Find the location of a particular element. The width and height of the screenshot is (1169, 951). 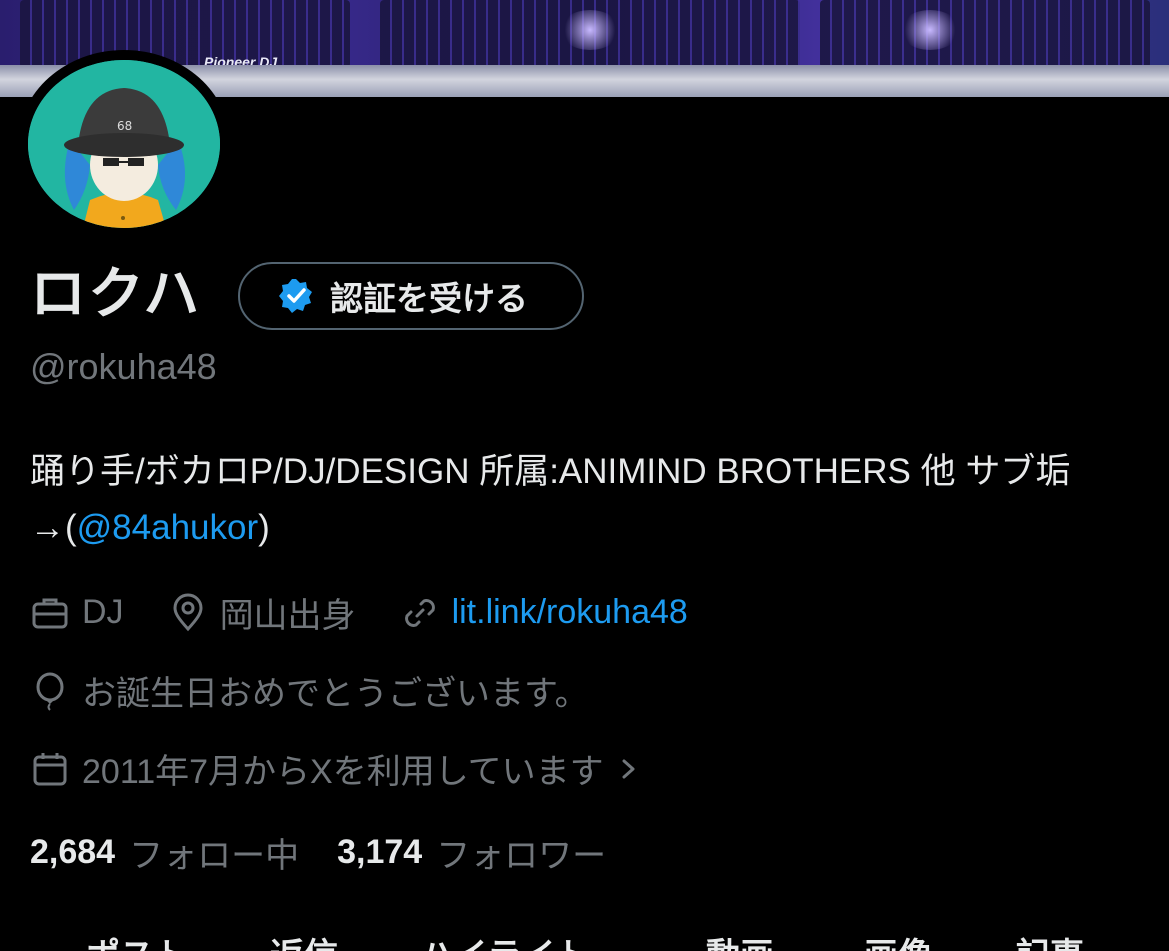

profile-meta-row: DJ 岡山出身 lit.link/rokuha48 is located at coordinates (381, 612).